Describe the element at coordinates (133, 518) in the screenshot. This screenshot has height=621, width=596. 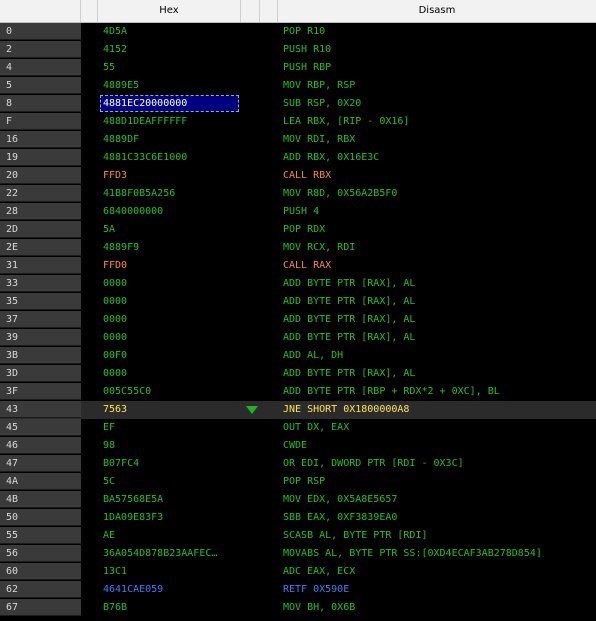
I see `hex-cell: 1DA09E83F3` at that location.